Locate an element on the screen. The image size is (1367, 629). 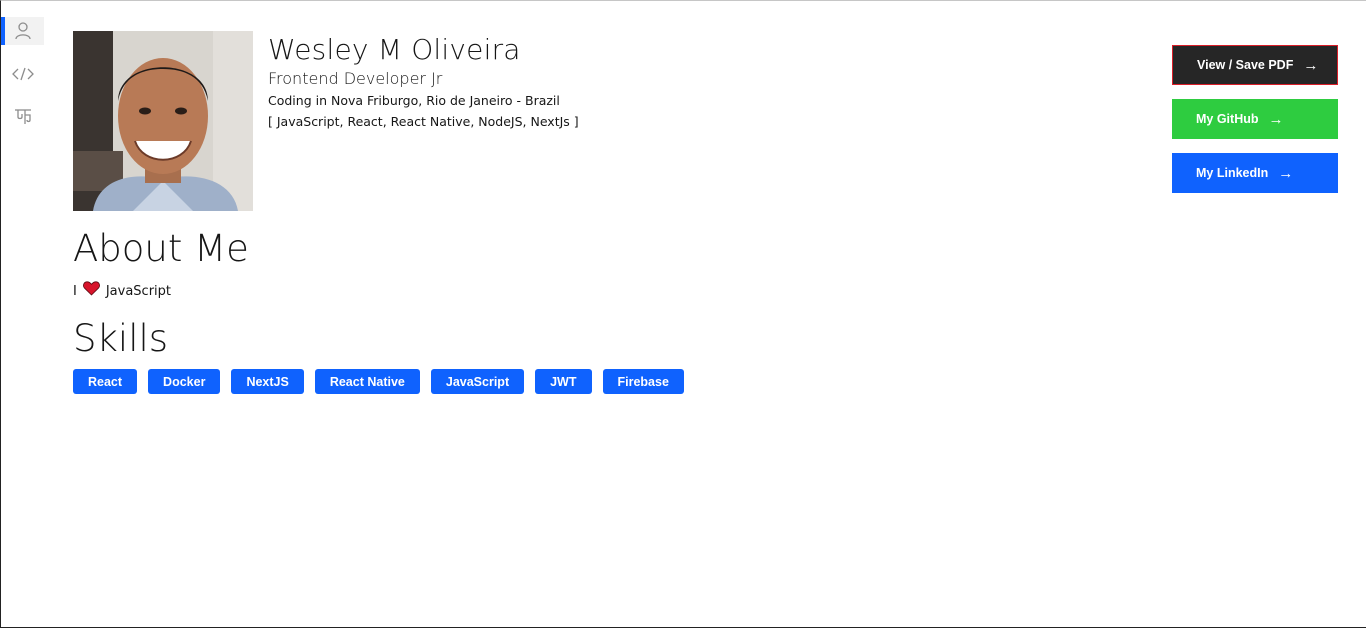
skill-tag-react: React is located at coordinates (105, 381).